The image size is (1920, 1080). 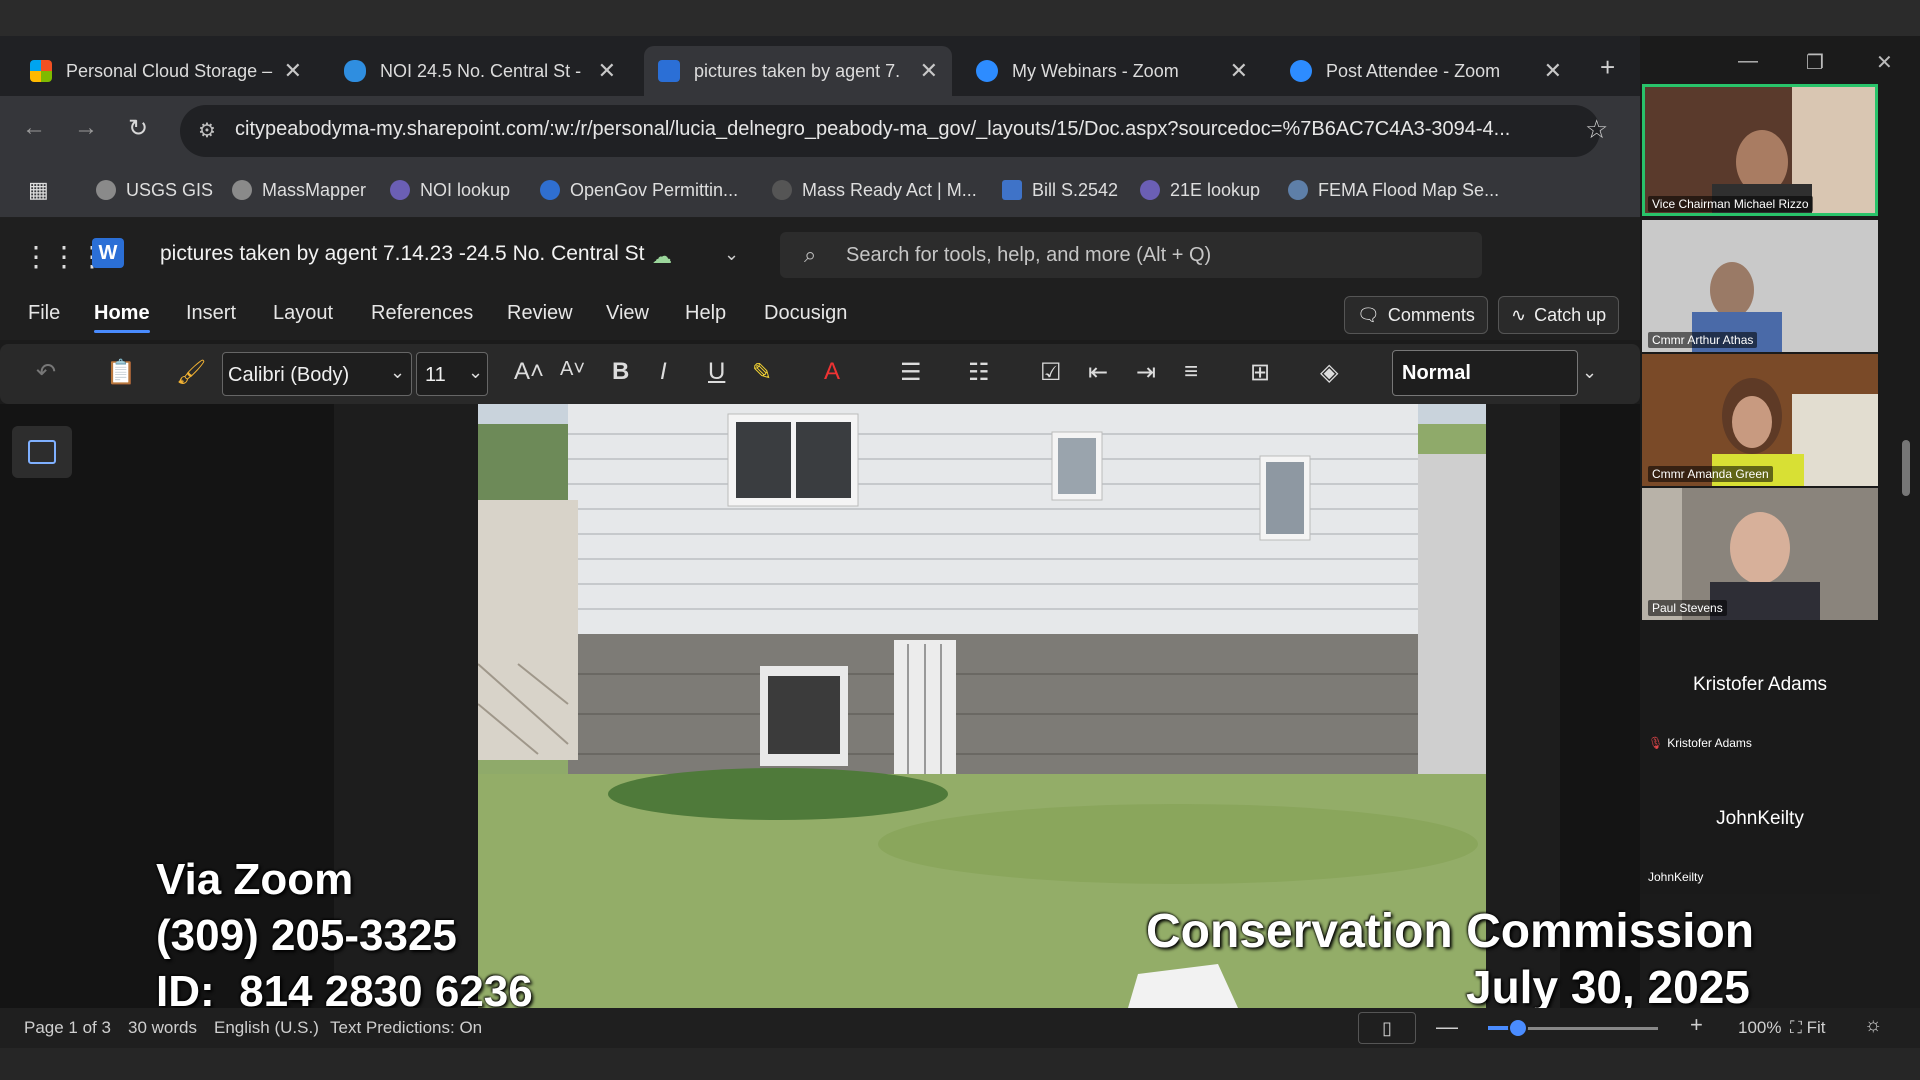 I want to click on zoom-level: 100%, so click(x=1759, y=1028).